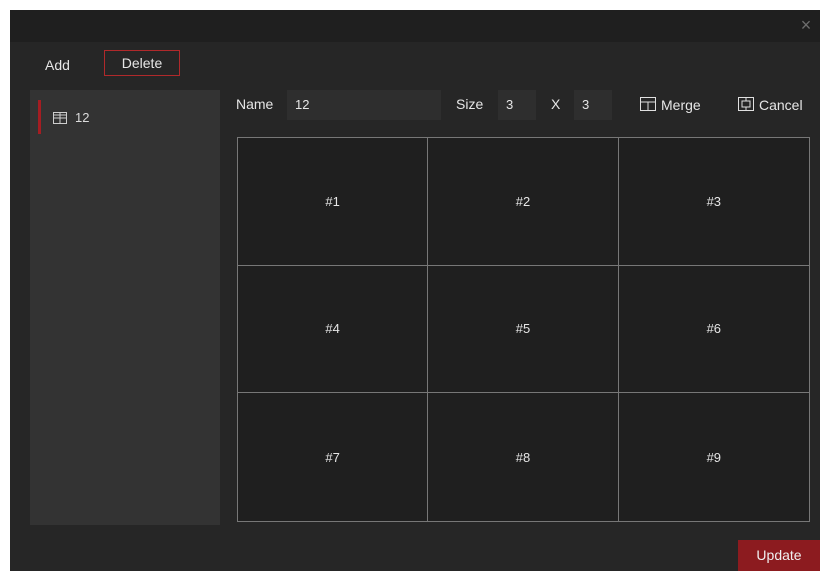 The image size is (820, 571). I want to click on layout-form: Name 12 Size 3 X 3 Merge Cancel, so click(528, 105).